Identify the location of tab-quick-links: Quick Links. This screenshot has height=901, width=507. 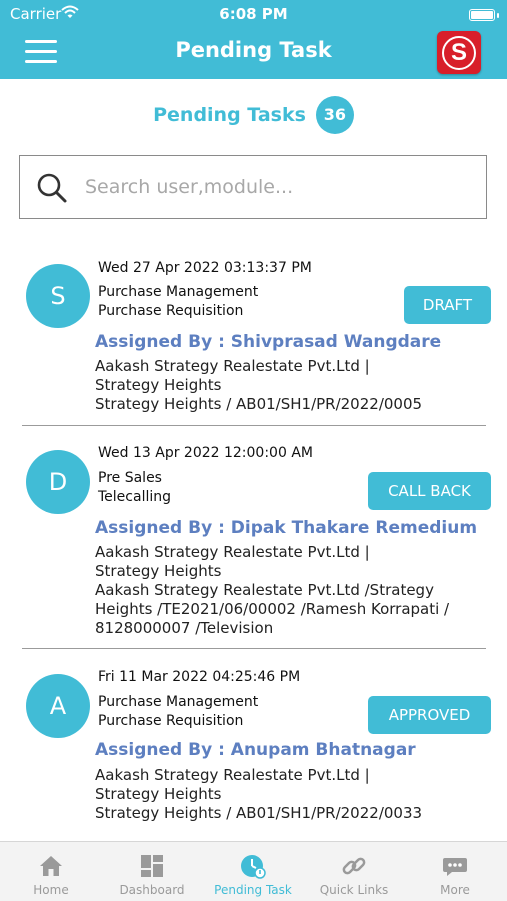
(354, 871).